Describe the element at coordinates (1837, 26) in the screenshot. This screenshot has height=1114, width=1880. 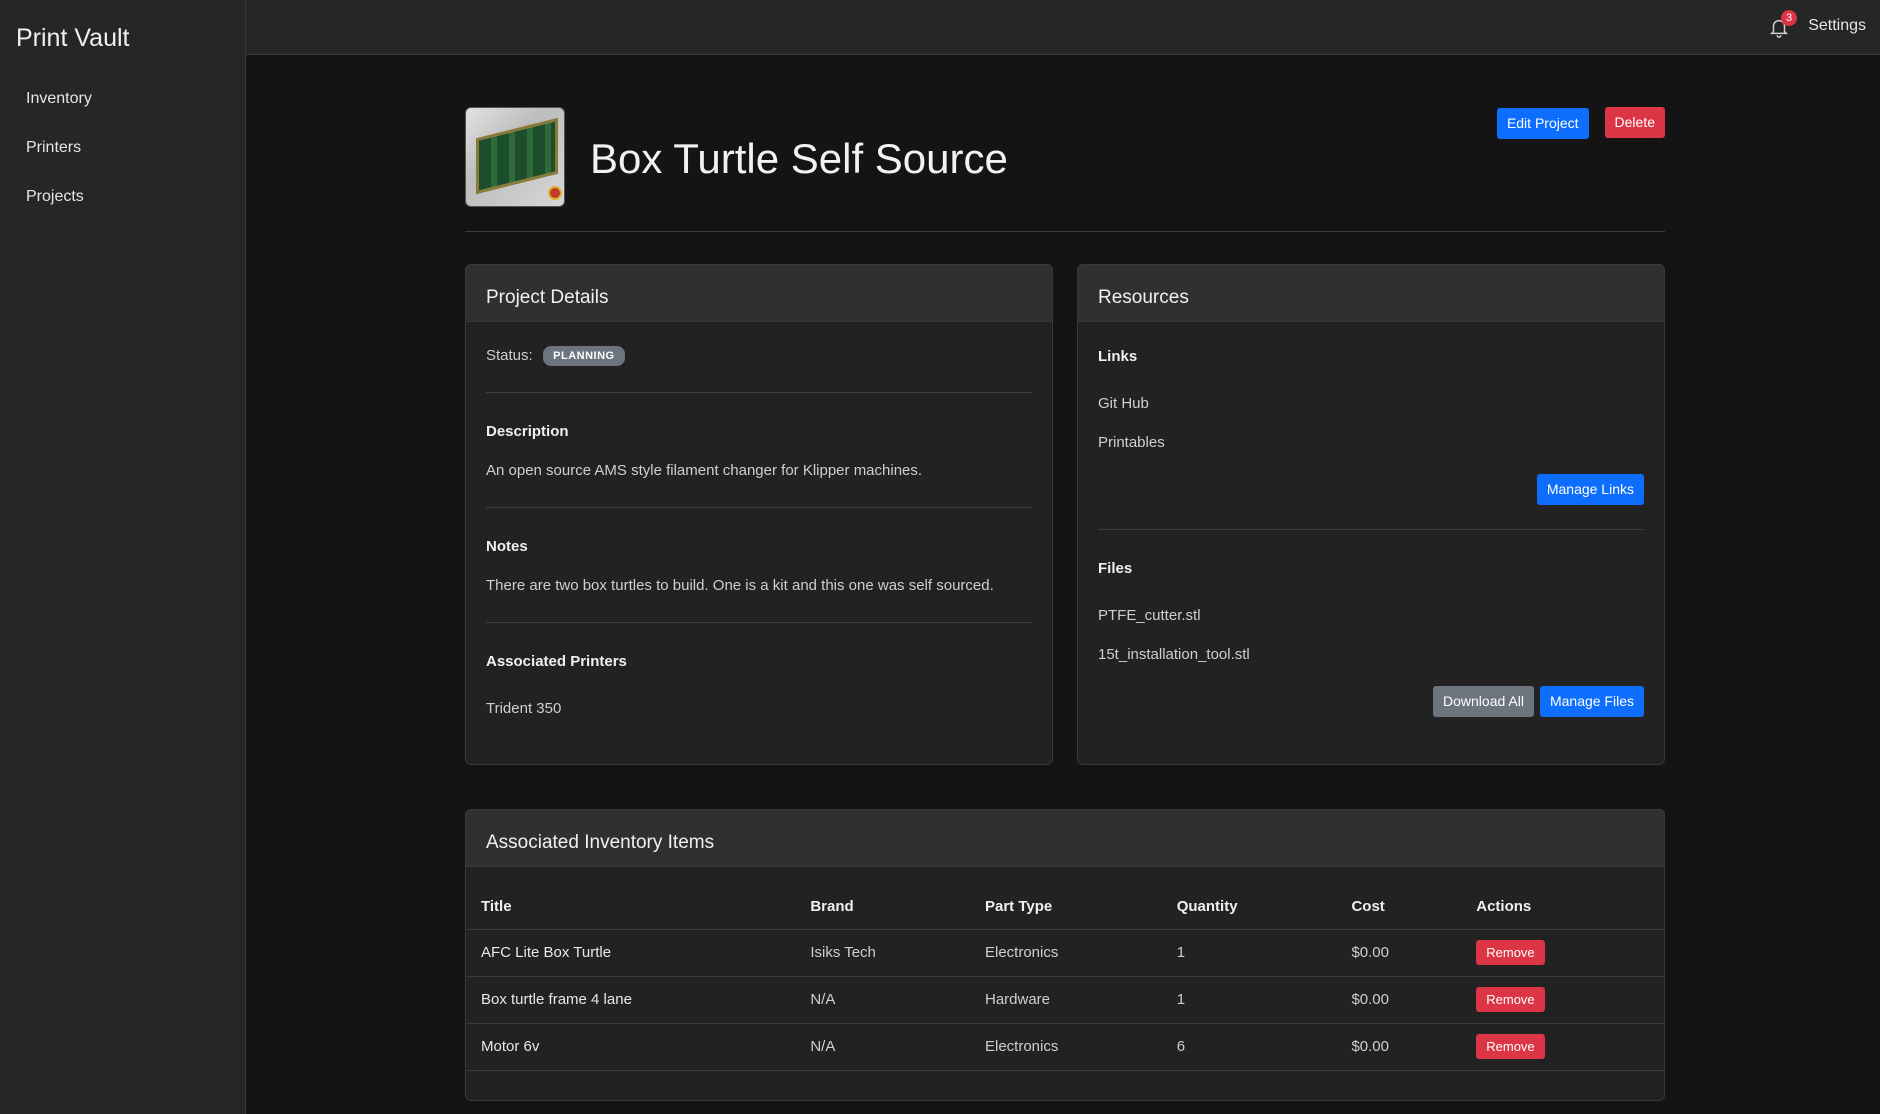
I see `settings-link: Settings` at that location.